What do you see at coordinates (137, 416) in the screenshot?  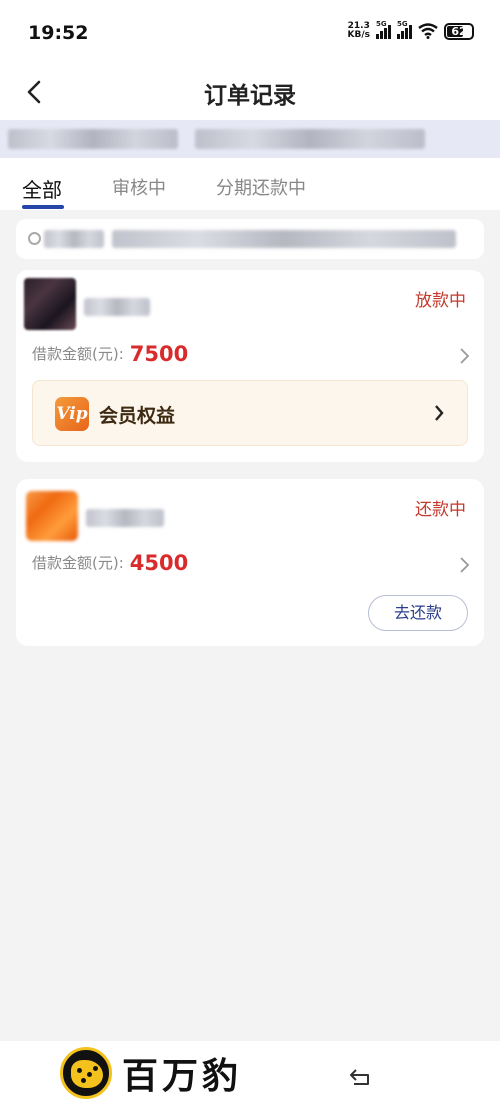 I see `vip-benefits-label: 会员权益` at bounding box center [137, 416].